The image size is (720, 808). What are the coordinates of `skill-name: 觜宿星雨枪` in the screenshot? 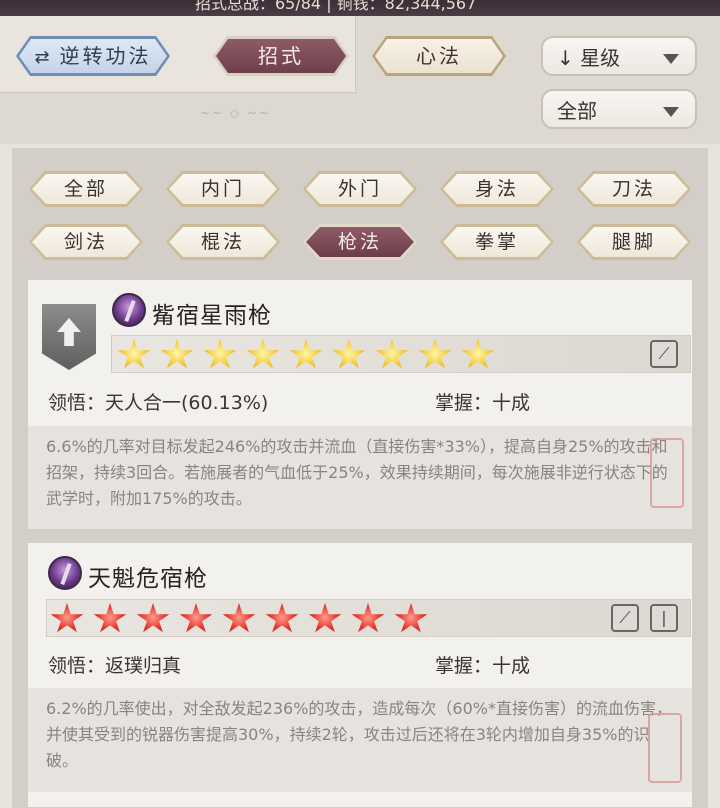 It's located at (212, 316).